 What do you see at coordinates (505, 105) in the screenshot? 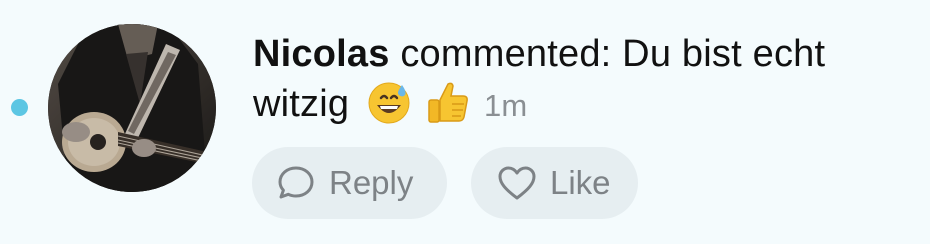
I see `timestamp: 1m` at bounding box center [505, 105].